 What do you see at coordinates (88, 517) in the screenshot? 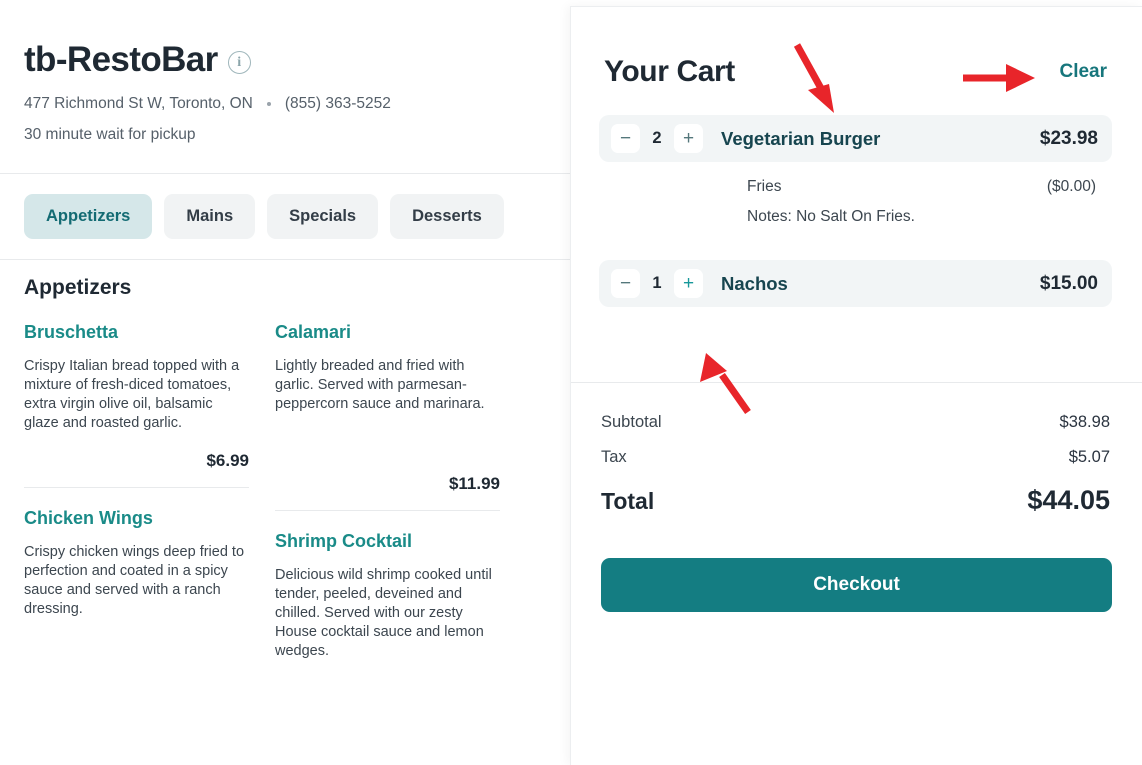
I see `menu-item-name: Chicken Wings` at bounding box center [88, 517].